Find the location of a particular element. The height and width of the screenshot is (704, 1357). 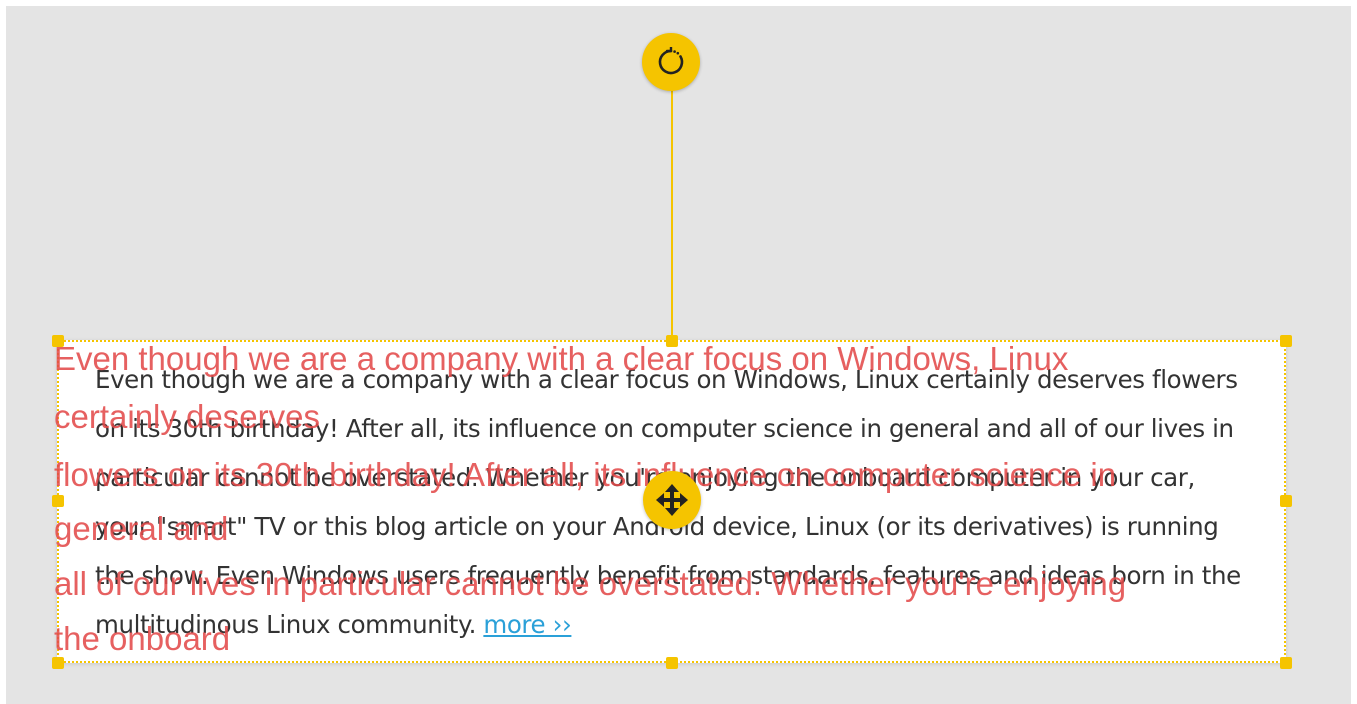

rotate-icon is located at coordinates (671, 61).